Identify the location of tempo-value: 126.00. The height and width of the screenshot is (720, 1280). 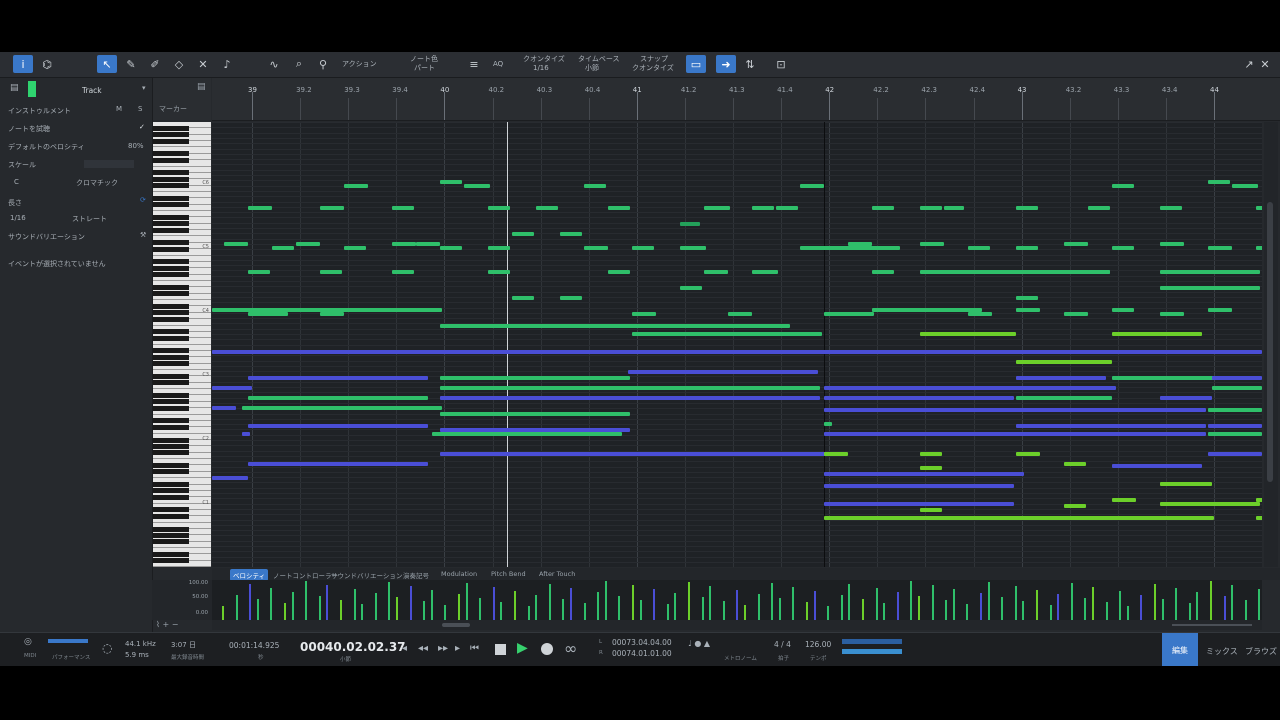
(818, 644).